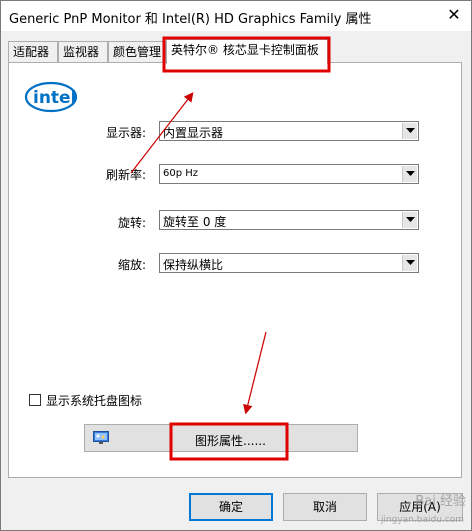 The height and width of the screenshot is (531, 472). Describe the element at coordinates (132, 265) in the screenshot. I see `scaling-label: 缩放:` at that location.